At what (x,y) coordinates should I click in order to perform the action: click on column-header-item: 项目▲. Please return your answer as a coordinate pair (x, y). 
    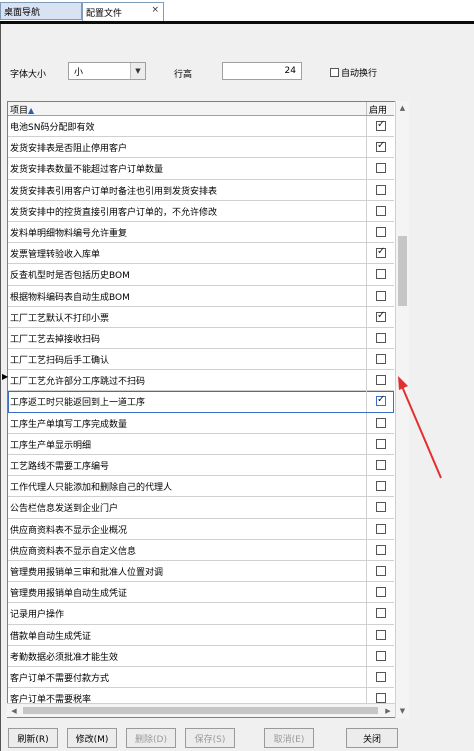
    Looking at the image, I should click on (22, 109).